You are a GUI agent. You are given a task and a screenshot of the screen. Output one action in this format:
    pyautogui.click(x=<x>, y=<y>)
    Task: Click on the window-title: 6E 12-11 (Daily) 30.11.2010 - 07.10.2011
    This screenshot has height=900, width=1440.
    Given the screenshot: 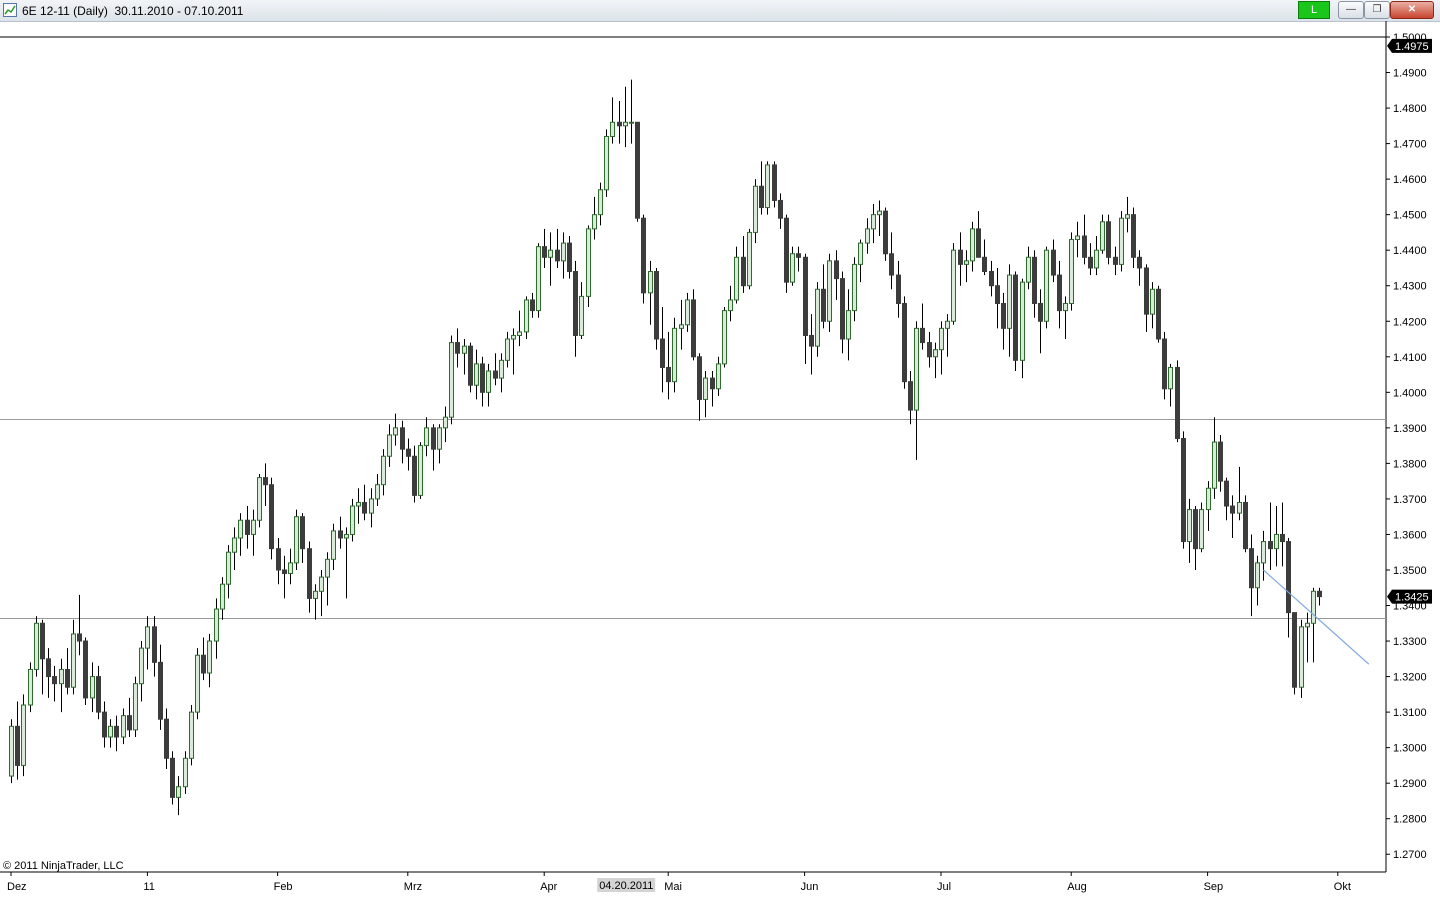 What is the action you would take?
    pyautogui.click(x=133, y=11)
    